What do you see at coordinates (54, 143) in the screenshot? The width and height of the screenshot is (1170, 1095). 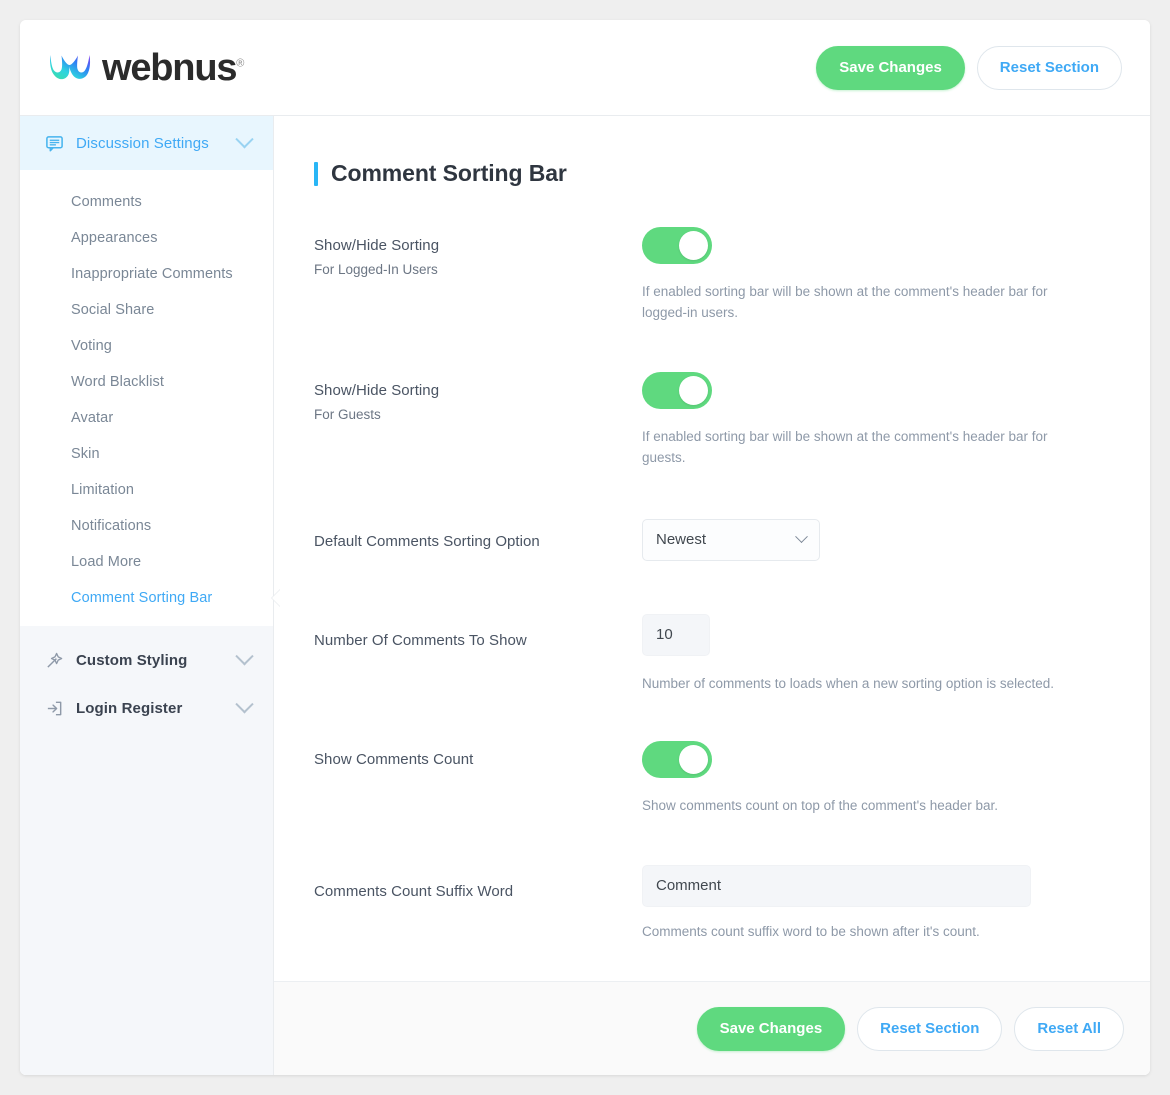 I see `comment-bubble-icon` at bounding box center [54, 143].